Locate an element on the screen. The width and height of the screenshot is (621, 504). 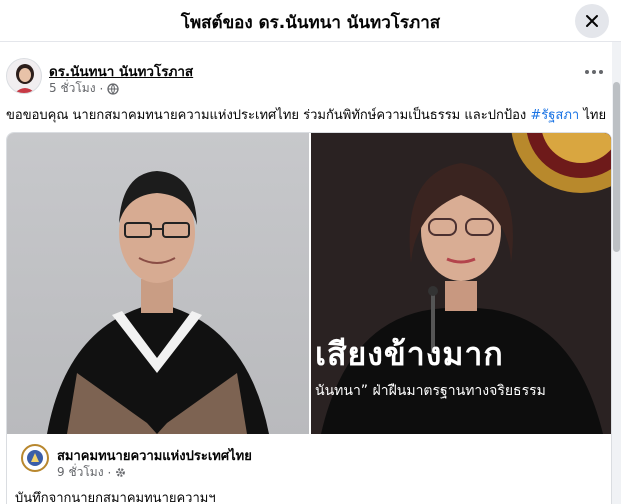
hashtag-link: #รัฐสภา is located at coordinates (554, 115).